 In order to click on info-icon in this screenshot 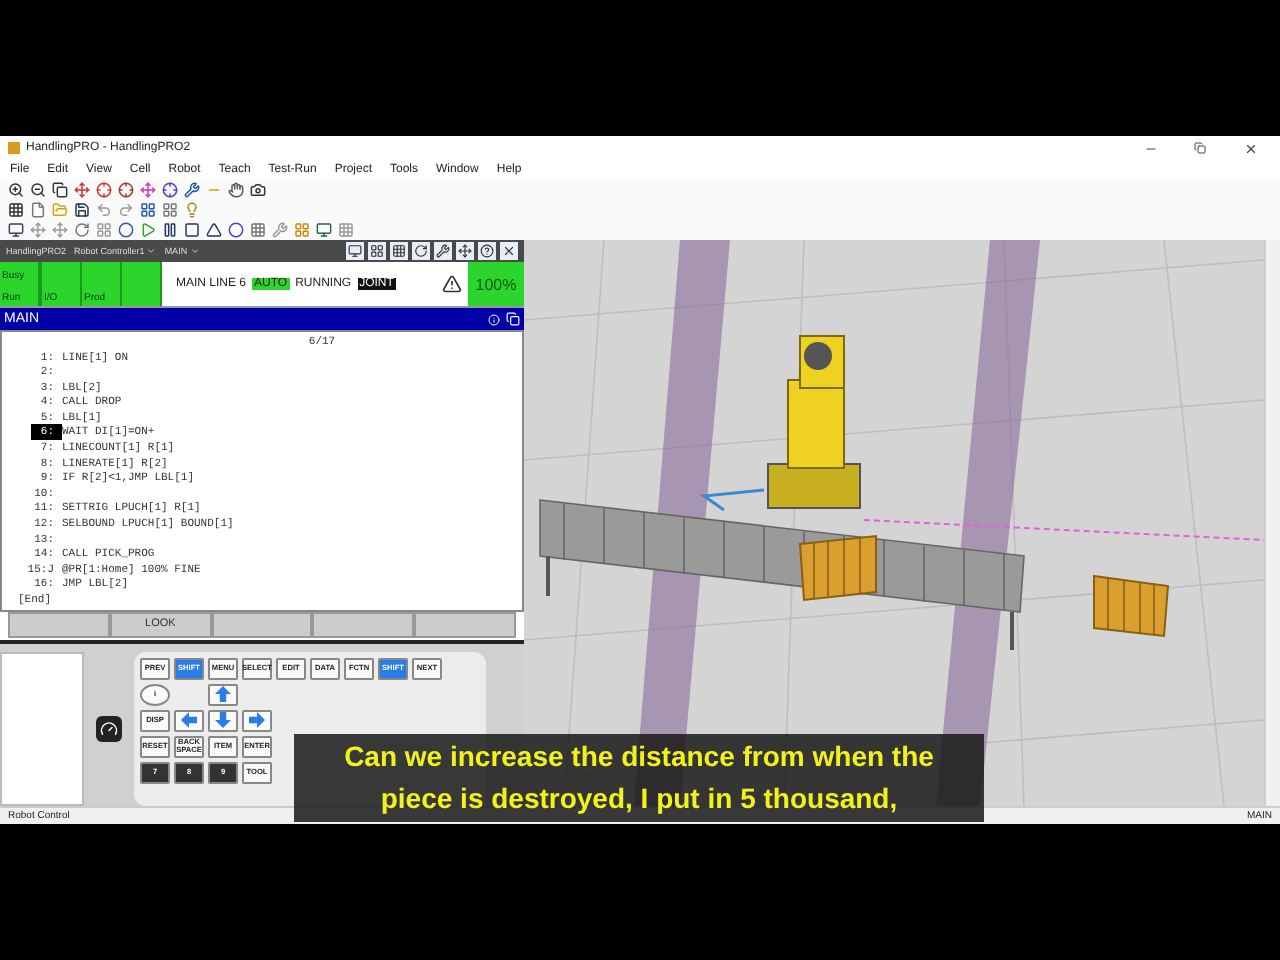, I will do `click(494, 319)`.